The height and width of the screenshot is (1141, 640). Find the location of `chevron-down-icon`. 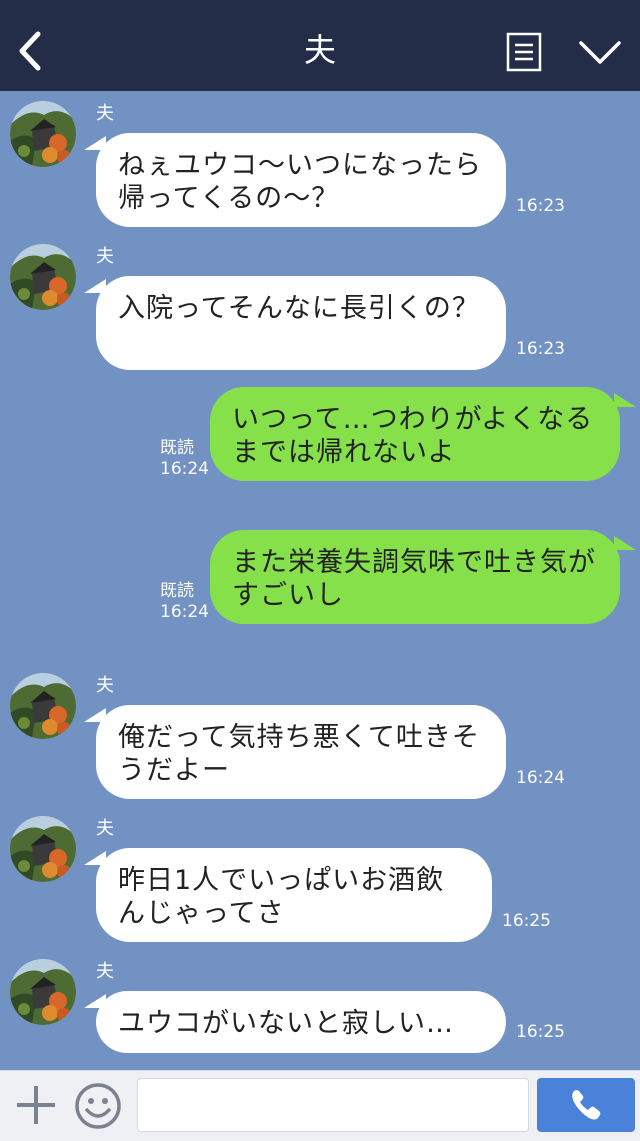

chevron-down-icon is located at coordinates (600, 52).